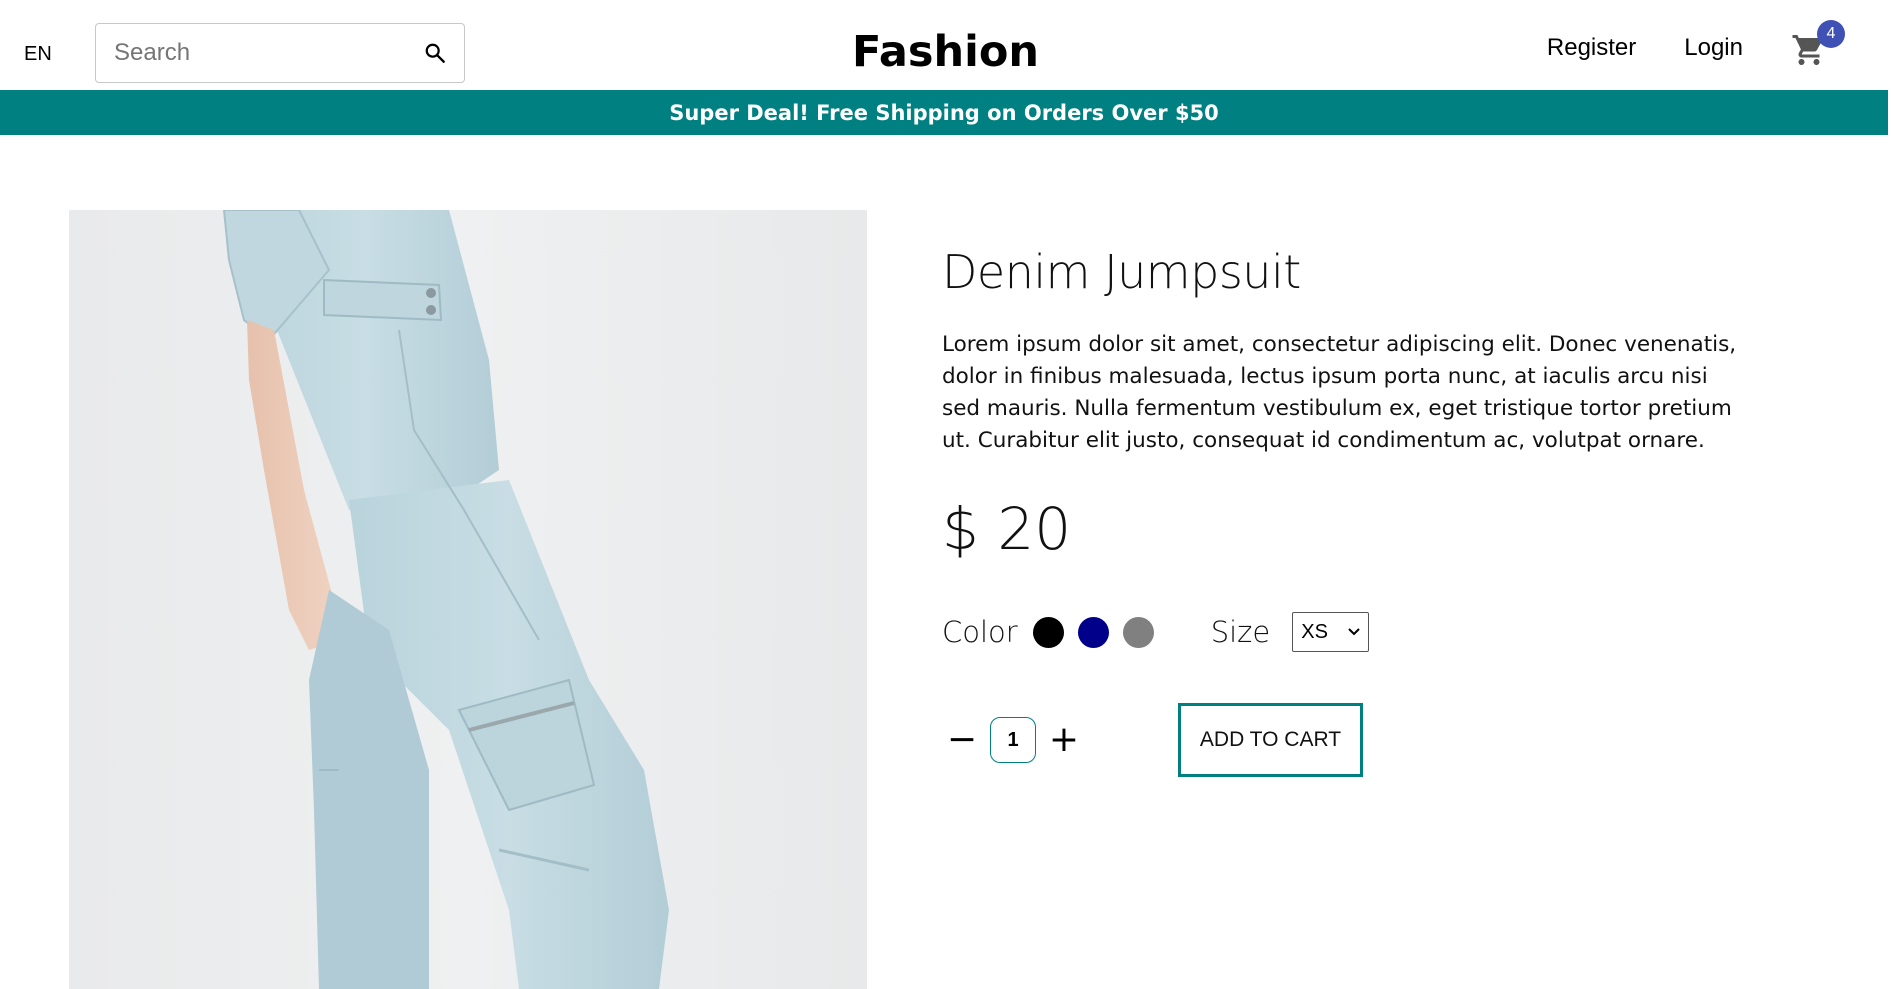 The height and width of the screenshot is (989, 1891). I want to click on product-options: Color Size XS, so click(1342, 632).